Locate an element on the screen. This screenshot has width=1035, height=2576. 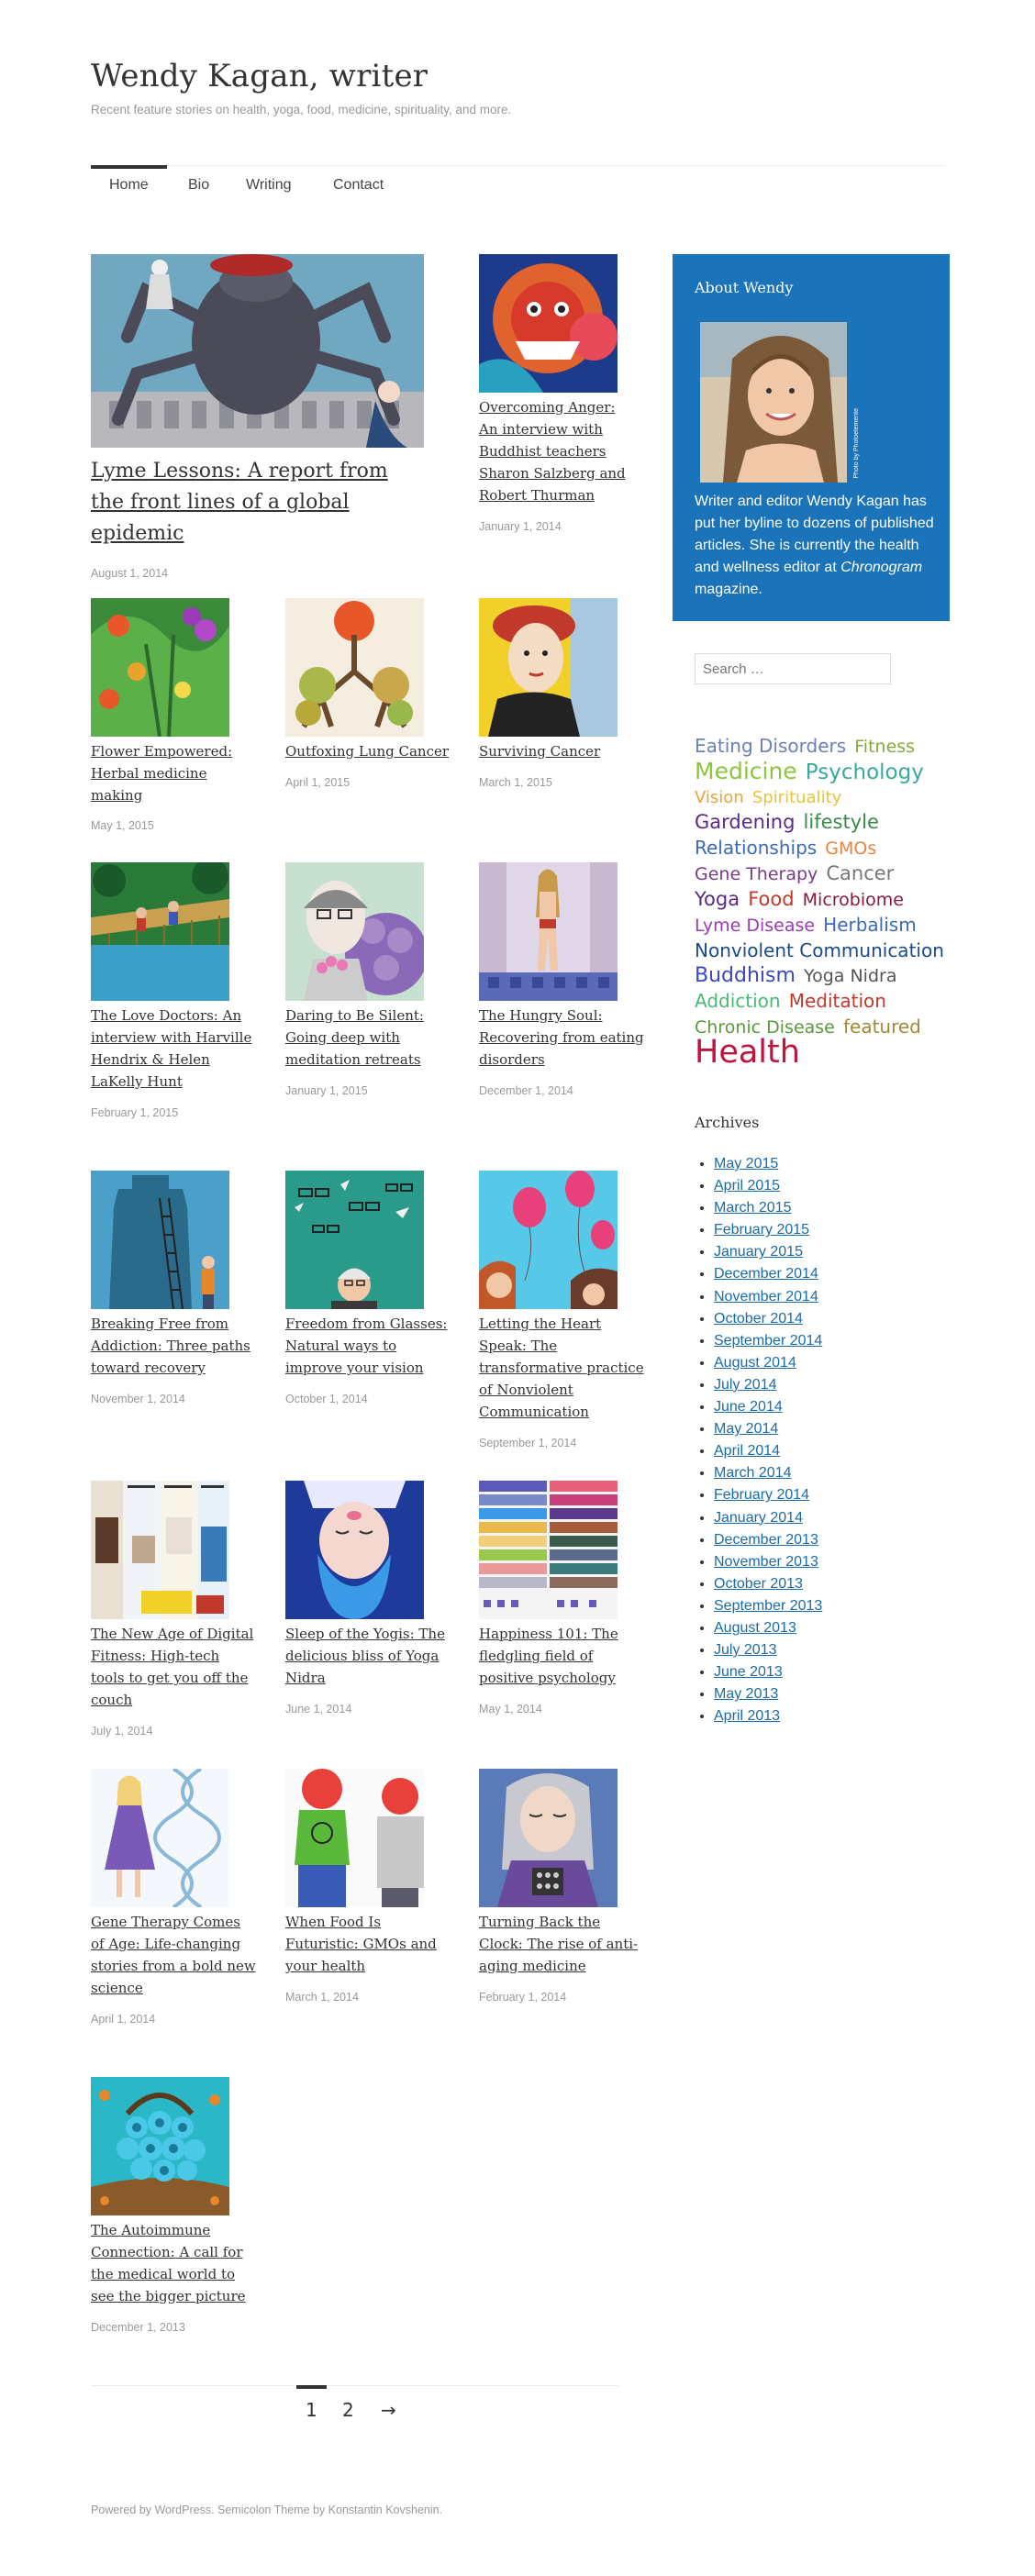
archive-link: April 2014 is located at coordinates (747, 1451).